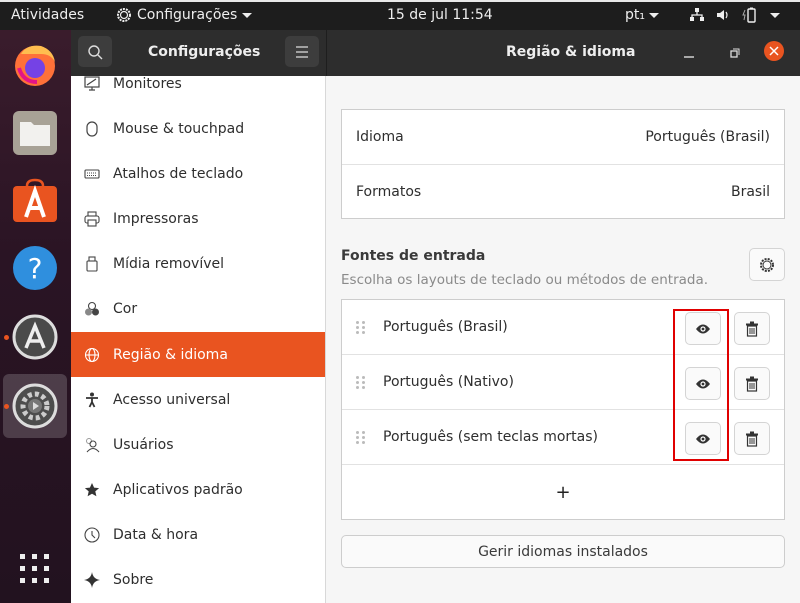 The width and height of the screenshot is (800, 603). What do you see at coordinates (133, 579) in the screenshot?
I see `sidebar-item-label: Sobre` at bounding box center [133, 579].